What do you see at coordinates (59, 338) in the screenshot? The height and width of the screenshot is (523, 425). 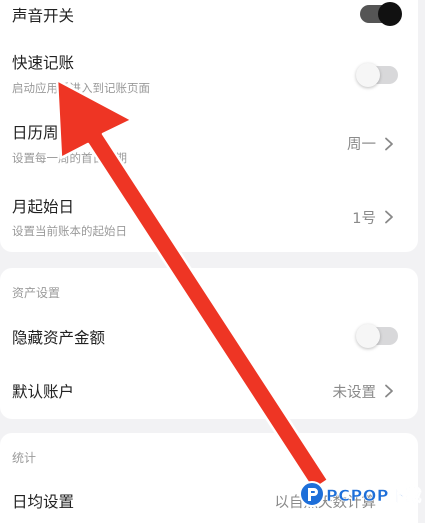 I see `hide-asset-amount-label: 隐藏资产金额` at bounding box center [59, 338].